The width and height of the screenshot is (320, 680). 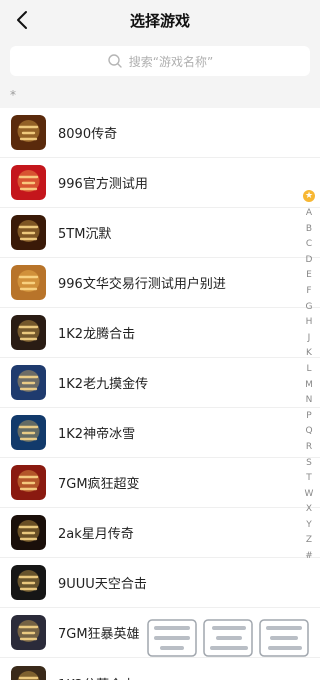 I want to click on alphabet-index: ★ A B C D E F G H J K L M N P Q R S T W X Y Z #, so click(x=309, y=377).